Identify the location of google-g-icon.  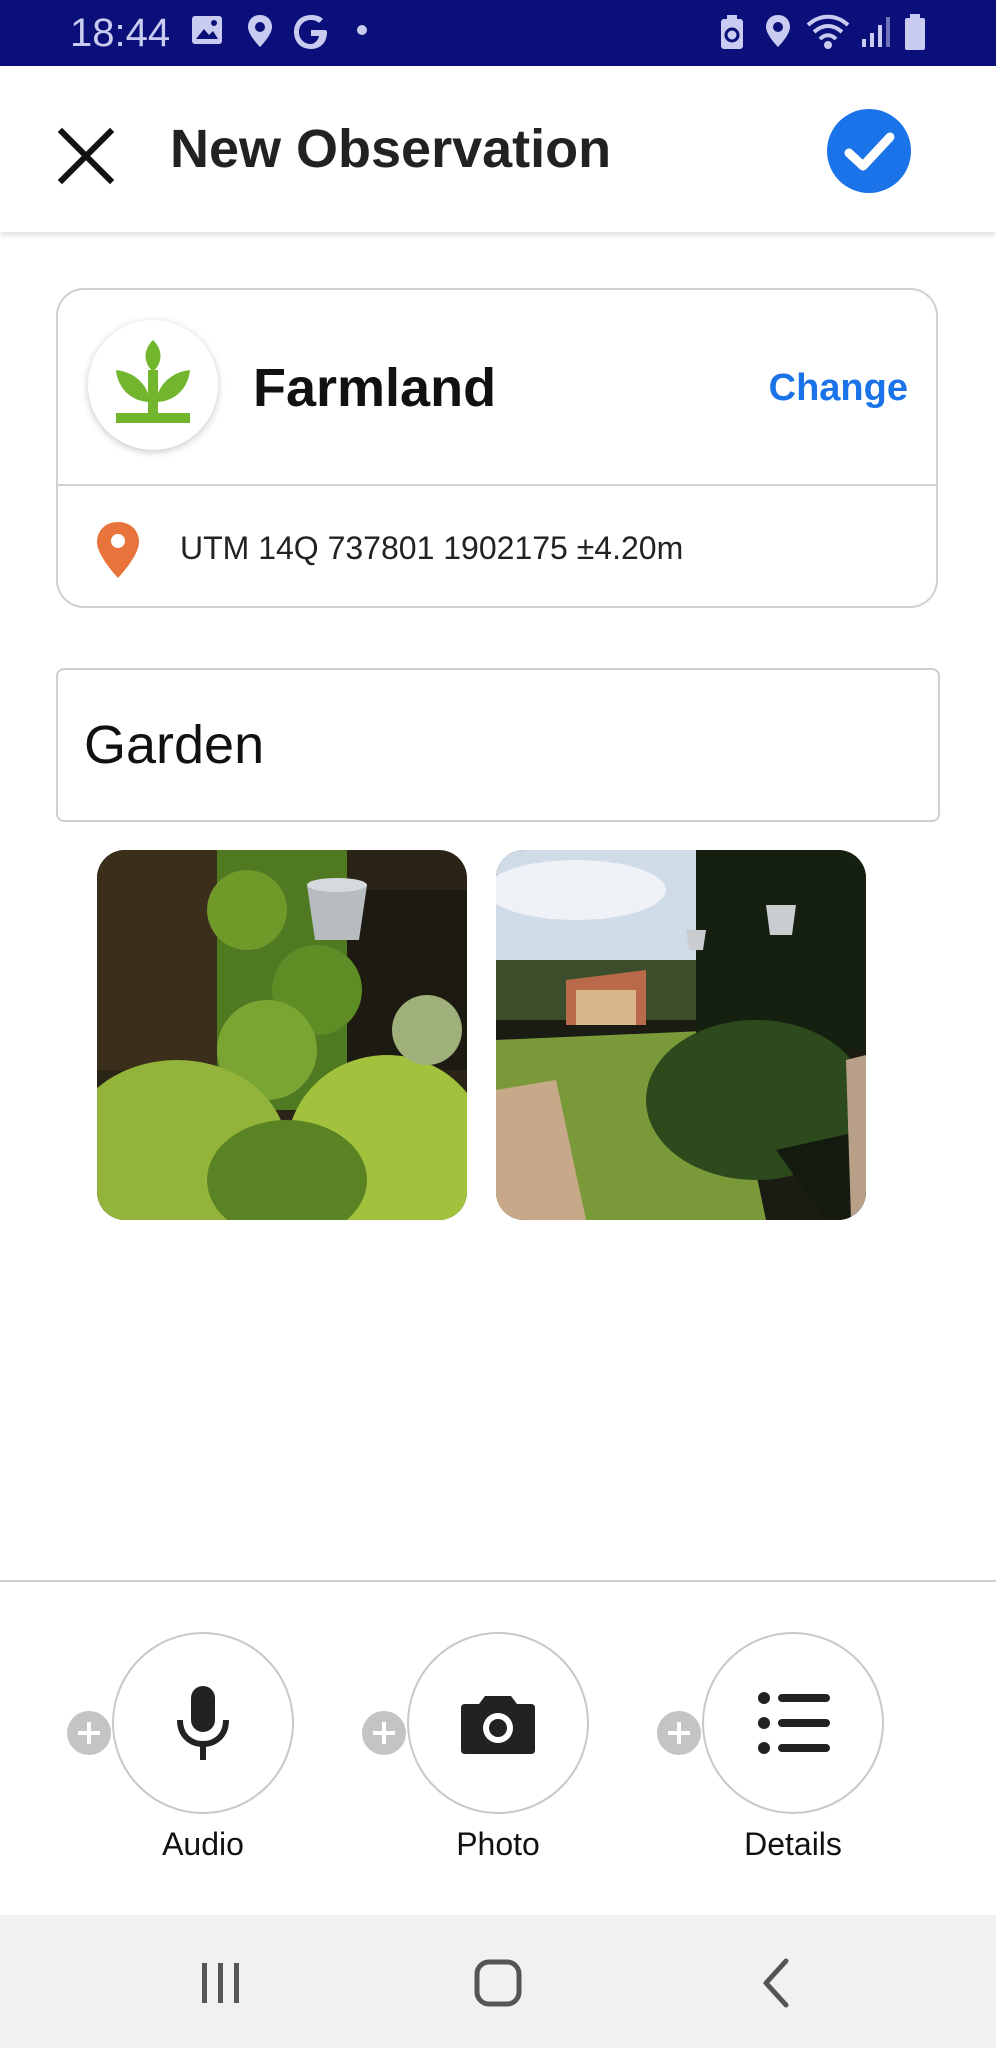
(310, 32).